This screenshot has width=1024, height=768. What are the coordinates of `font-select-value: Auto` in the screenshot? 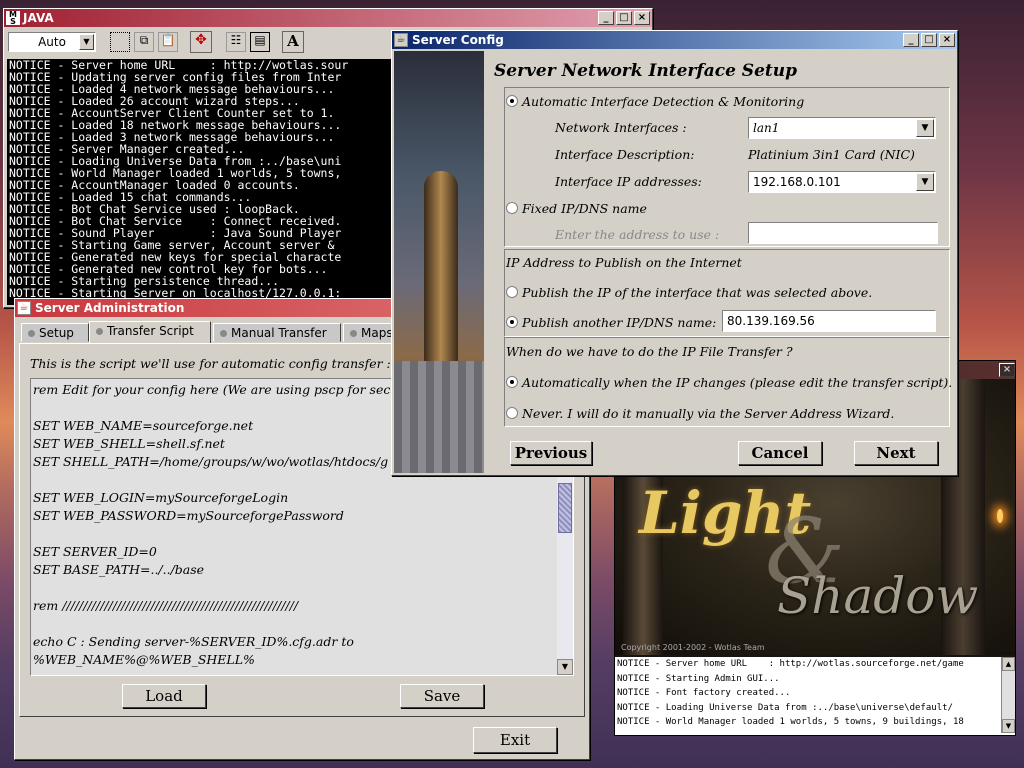 It's located at (52, 42).